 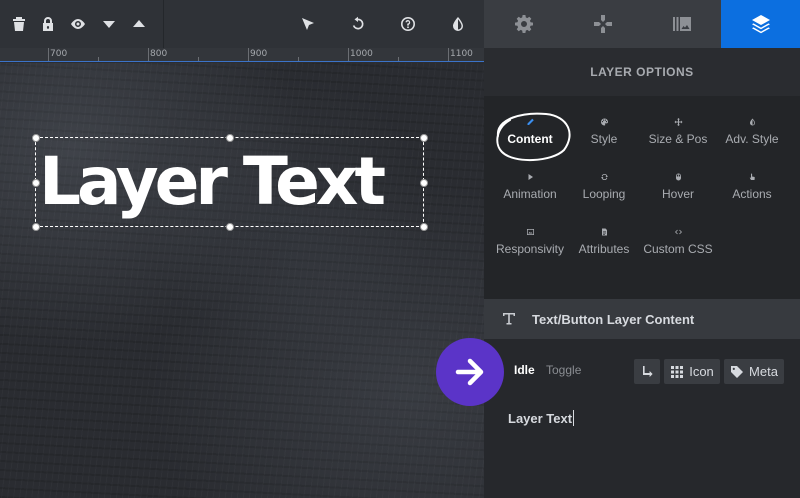 What do you see at coordinates (604, 249) in the screenshot?
I see `option-label: Attributes` at bounding box center [604, 249].